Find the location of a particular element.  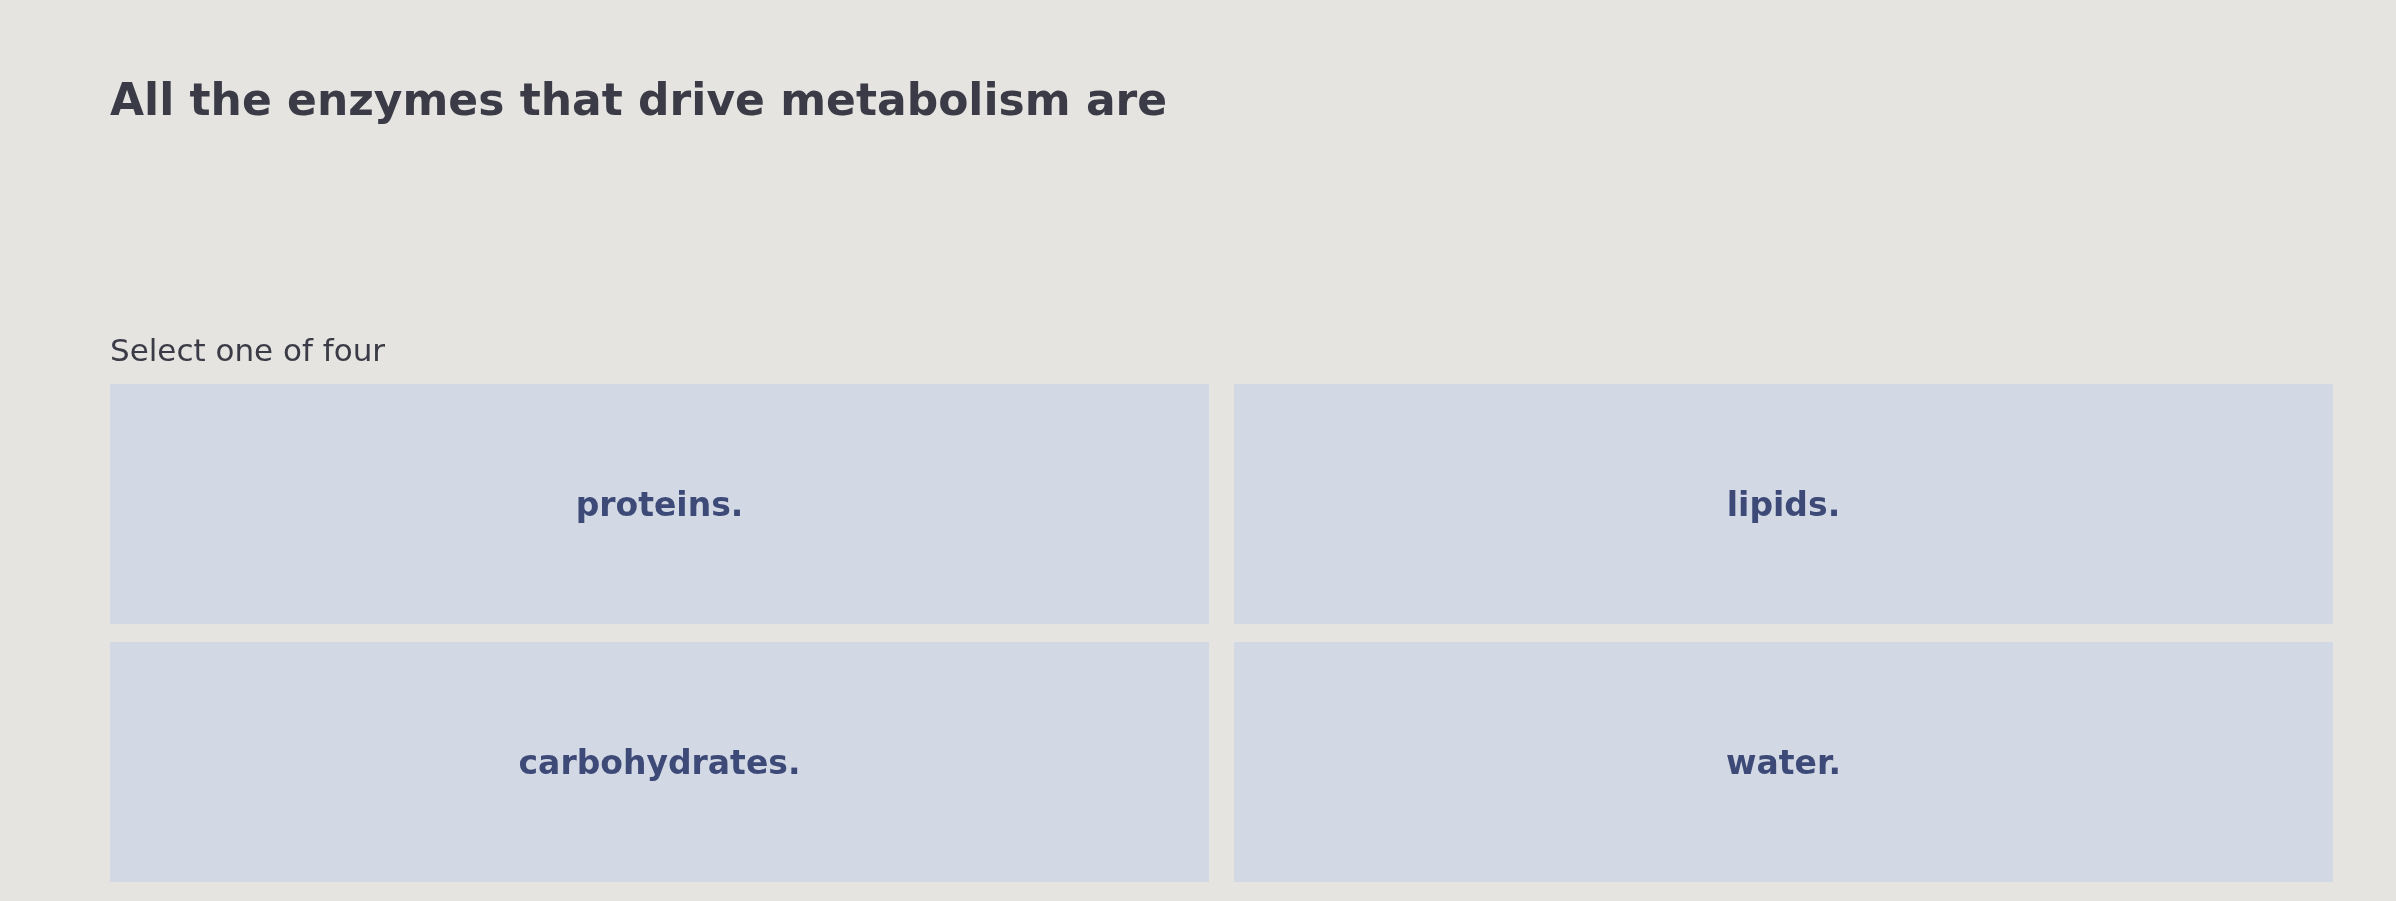

question-text: All the enzymes that drive metabolism are is located at coordinates (639, 100).